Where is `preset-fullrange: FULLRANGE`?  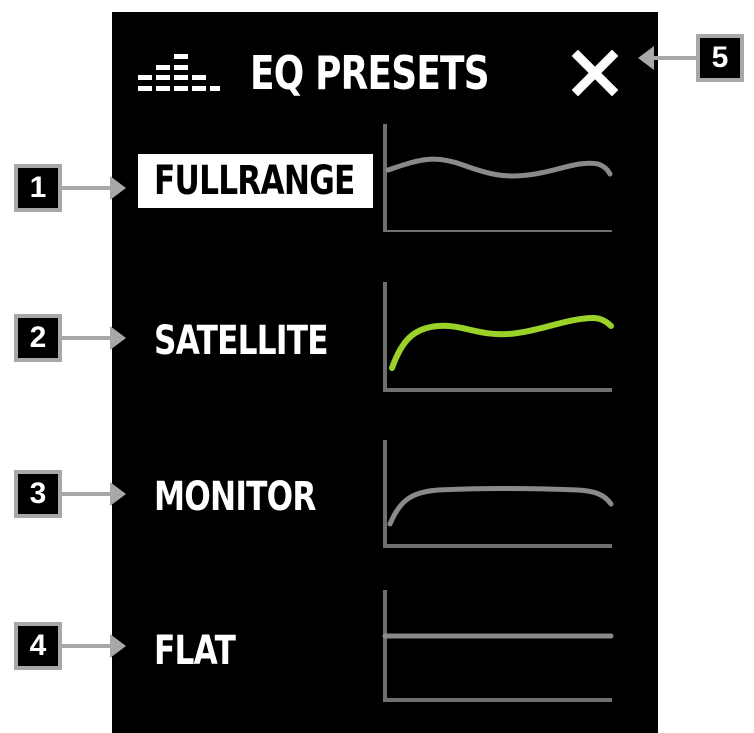 preset-fullrange: FULLRANGE is located at coordinates (385, 176).